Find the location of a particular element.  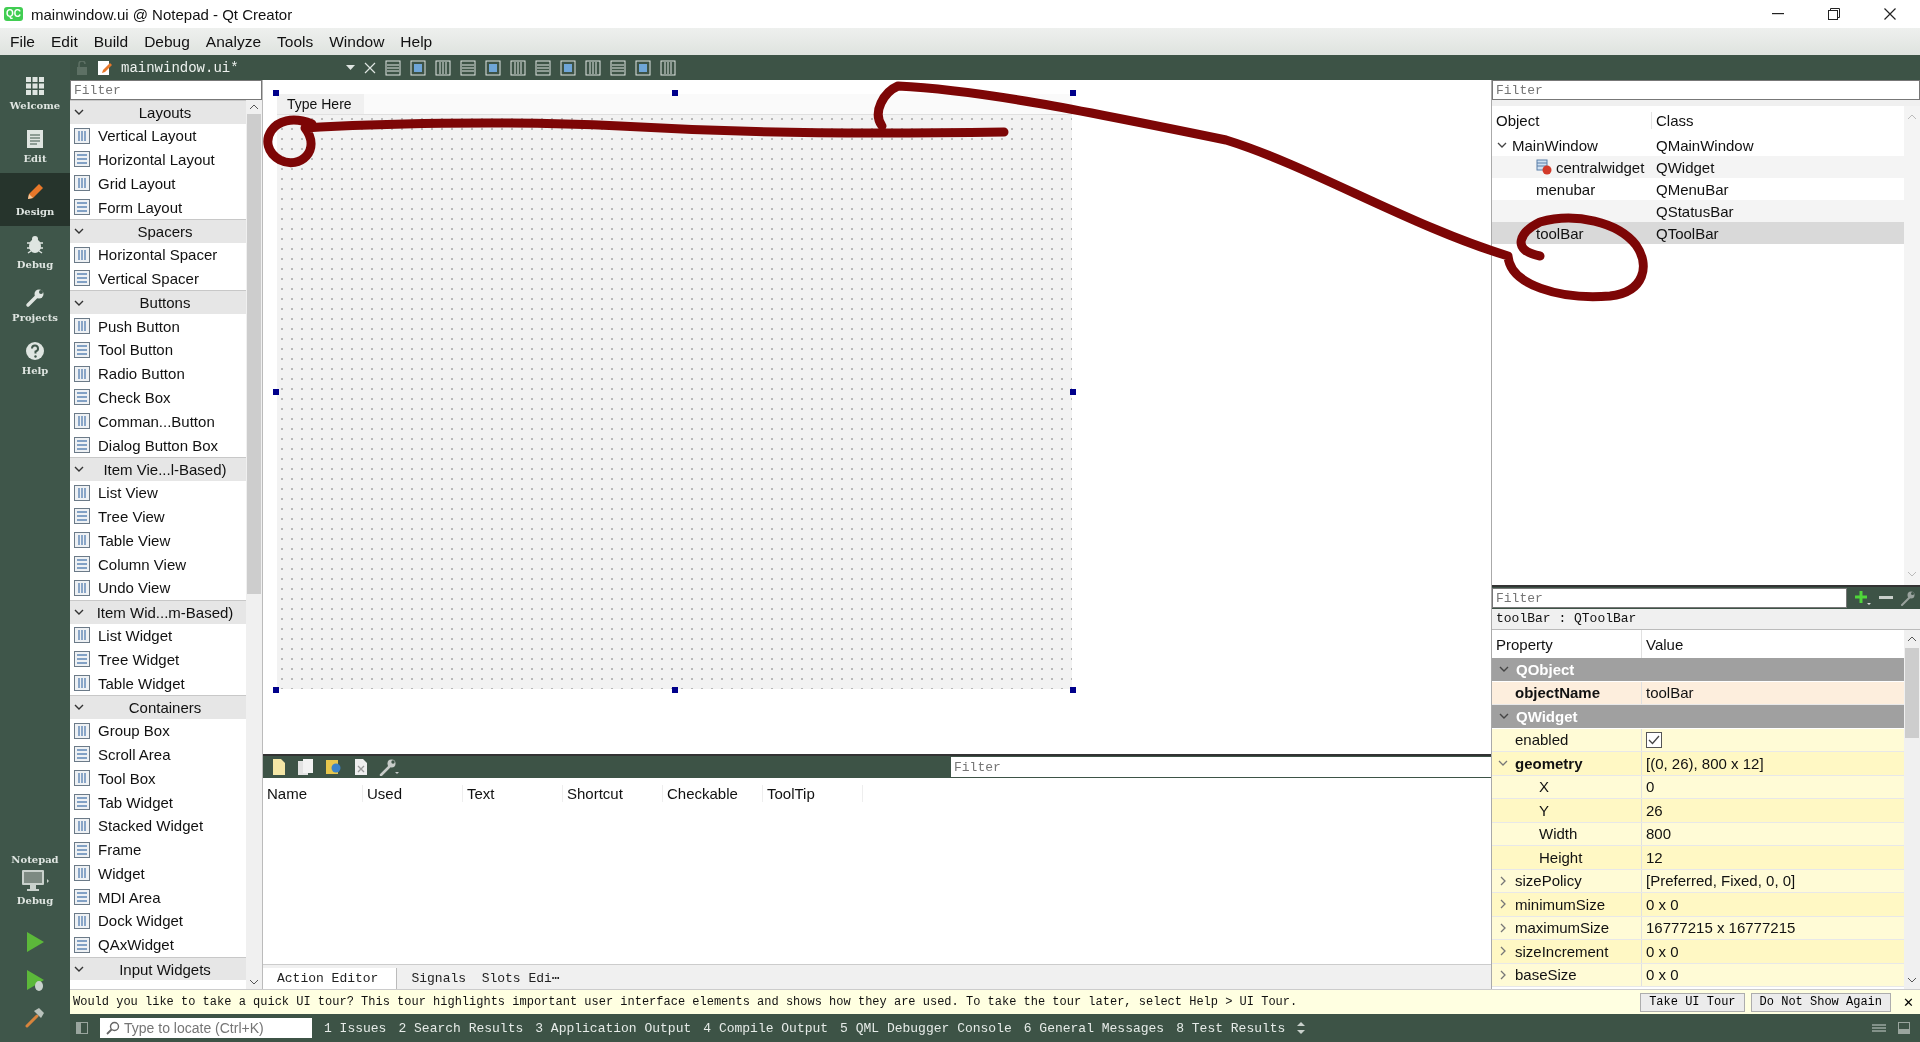

menu-item: Build is located at coordinates (111, 41).